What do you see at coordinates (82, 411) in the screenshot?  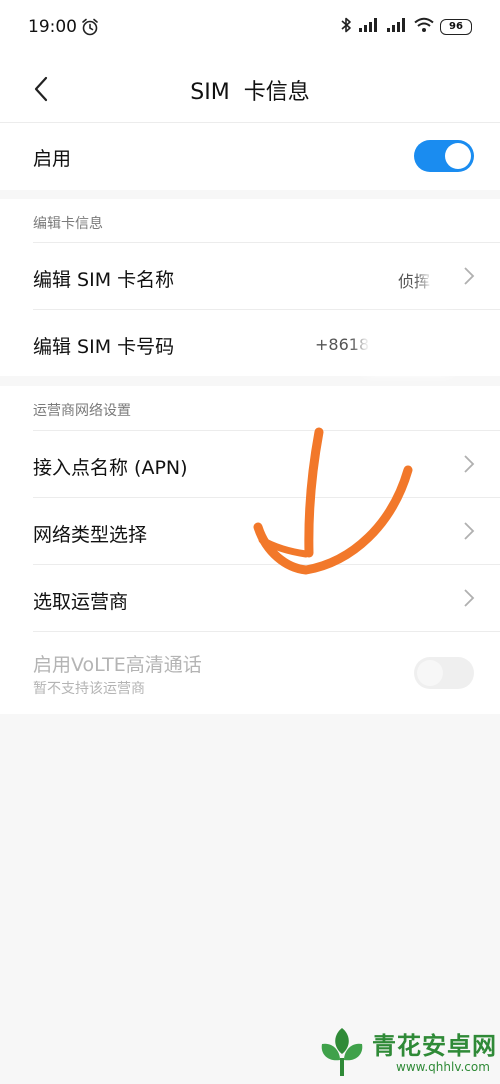 I see `section-header-network: 运营商网络设置` at bounding box center [82, 411].